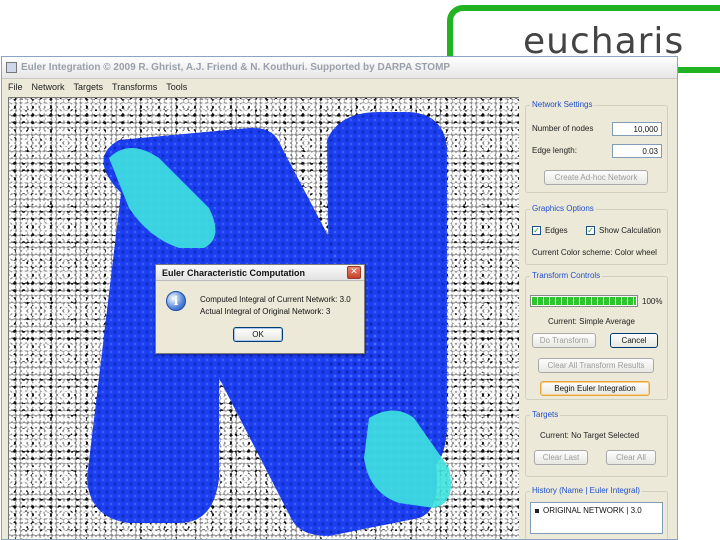  Describe the element at coordinates (590, 435) in the screenshot. I see `current-target-text: Current: No Target Selected` at that location.